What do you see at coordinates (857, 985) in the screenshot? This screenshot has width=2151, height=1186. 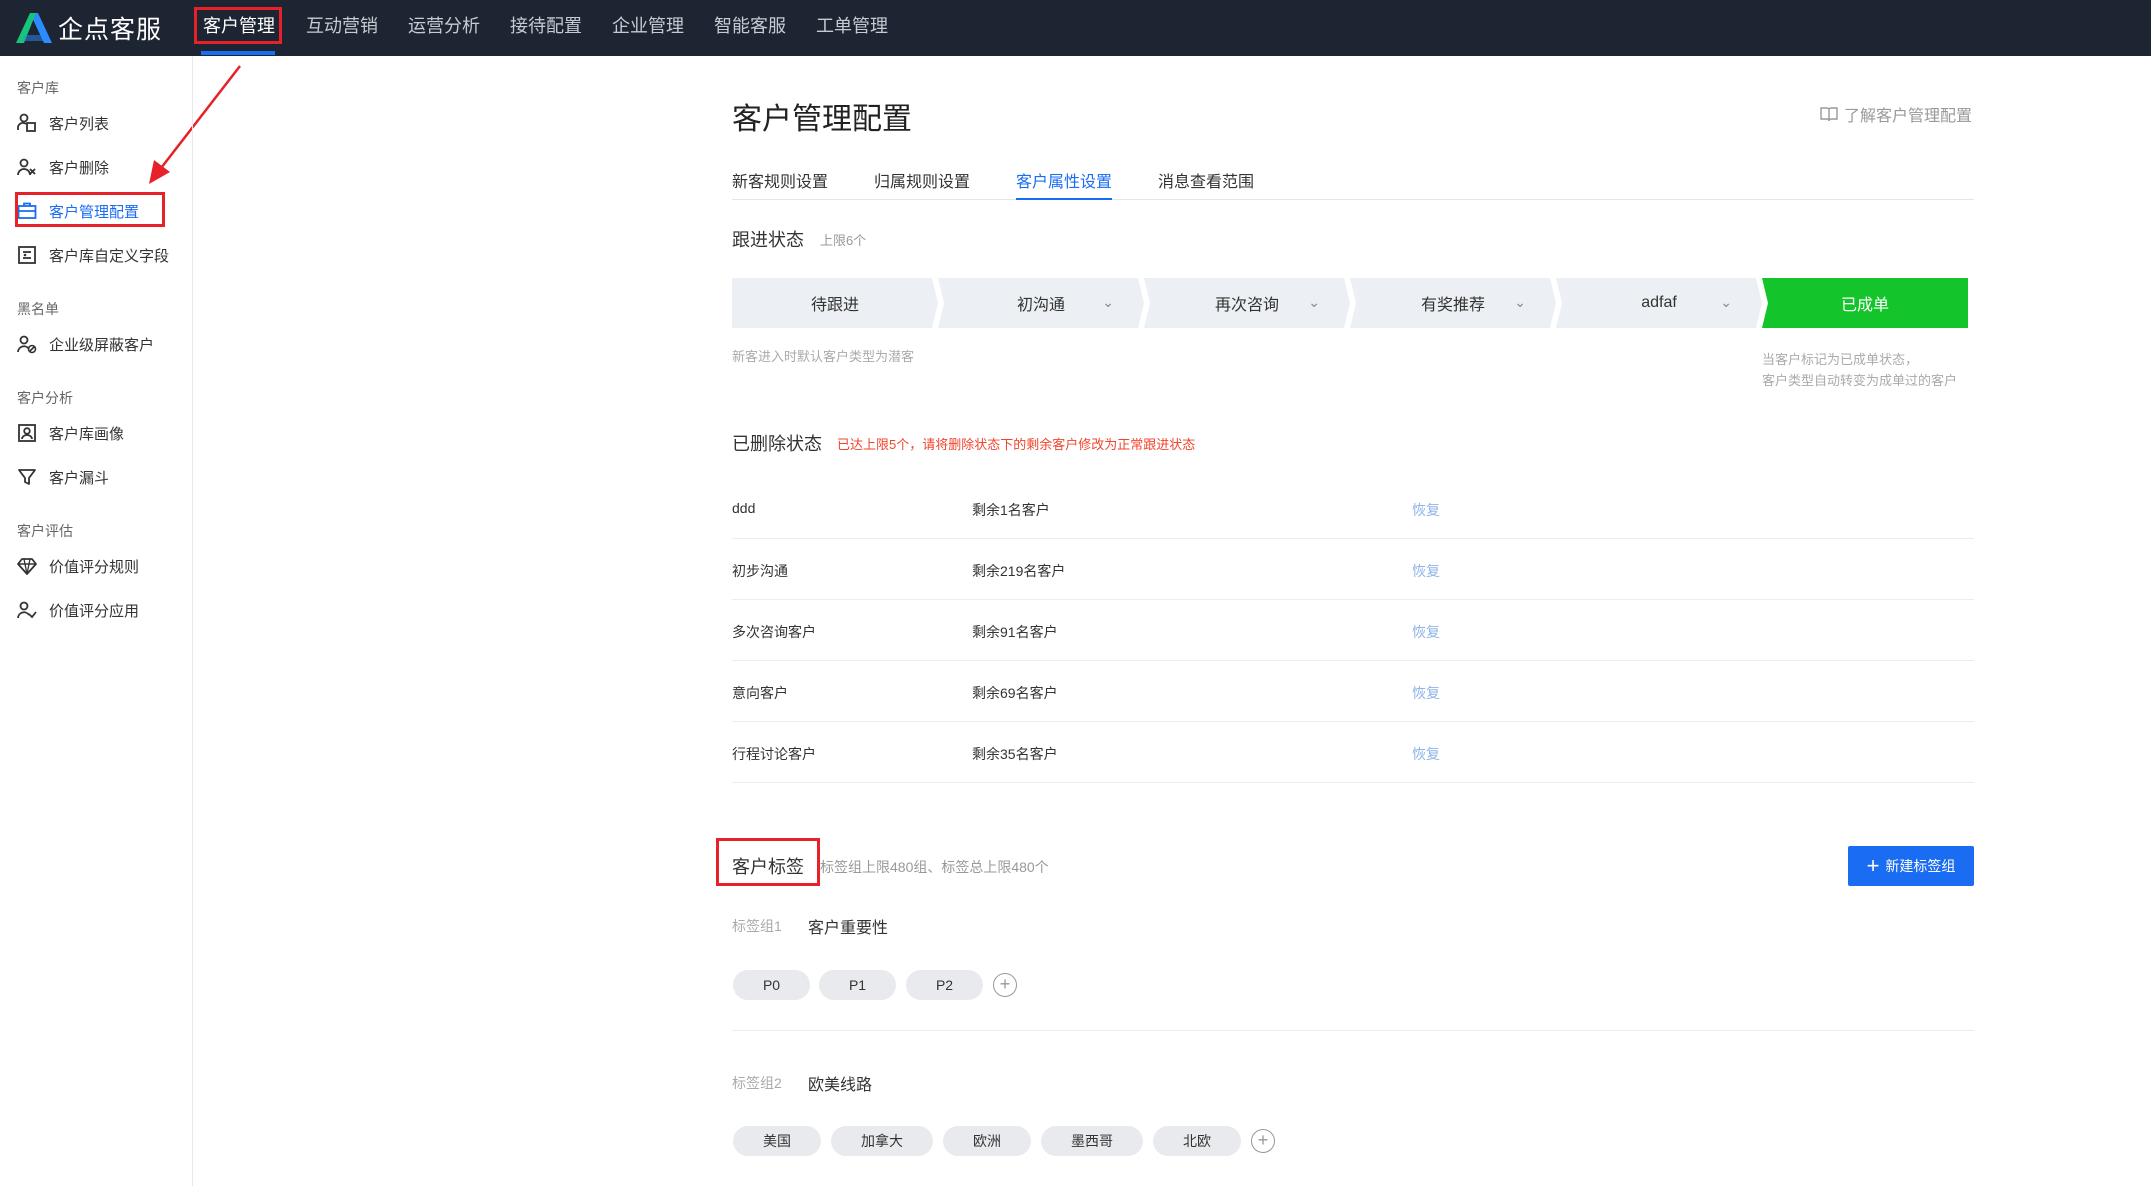 I see `tag-chip: P1` at bounding box center [857, 985].